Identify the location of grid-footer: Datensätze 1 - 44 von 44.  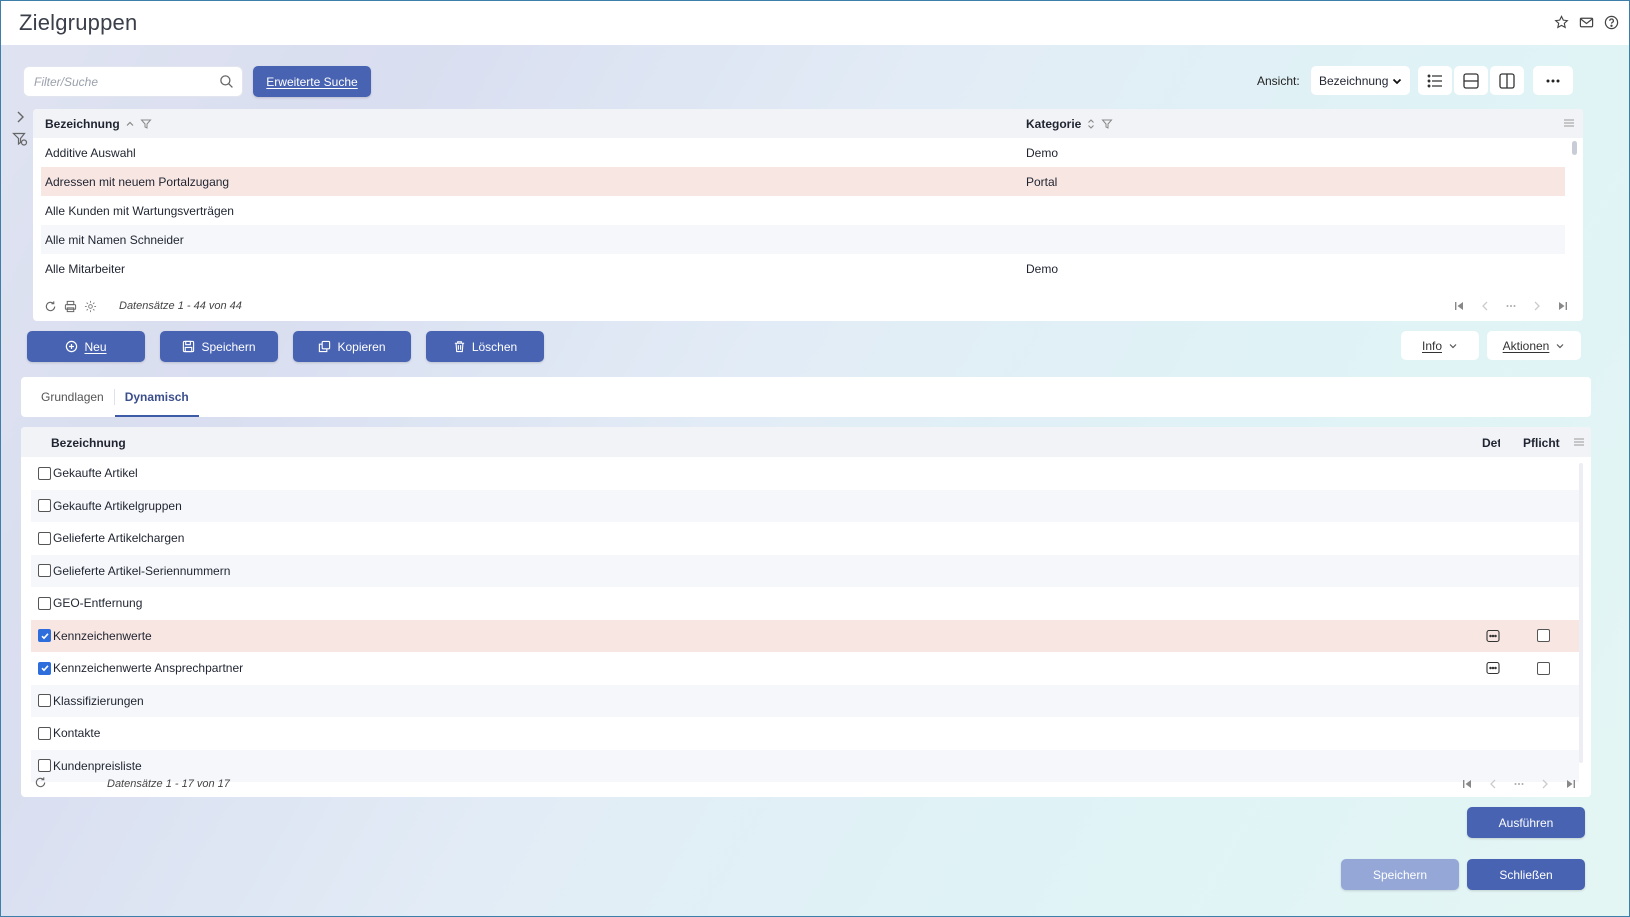
(808, 306).